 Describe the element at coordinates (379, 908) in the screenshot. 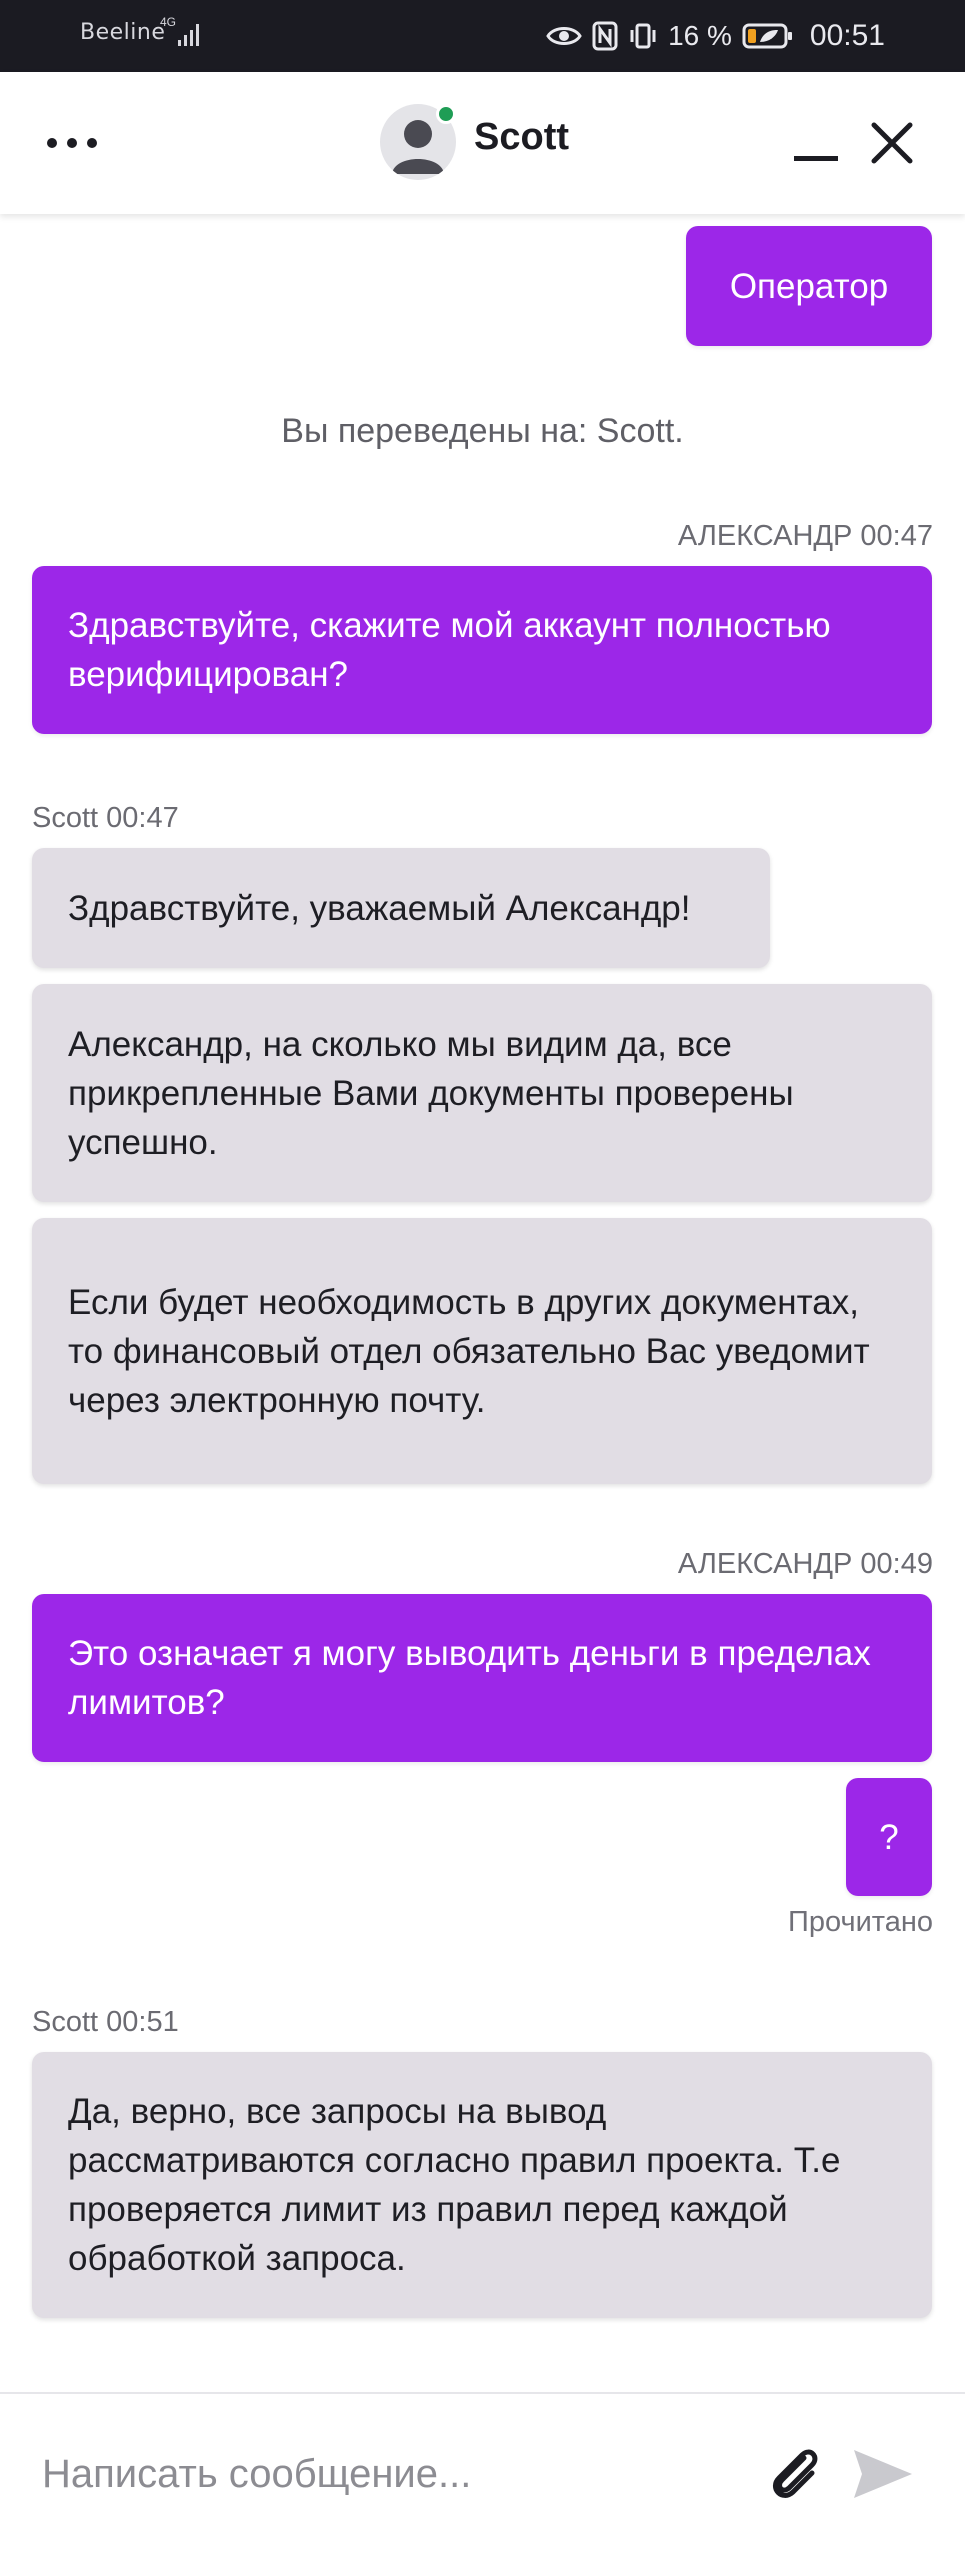

I see `message-text: Здравствуйте, уважаемый Александр!` at that location.